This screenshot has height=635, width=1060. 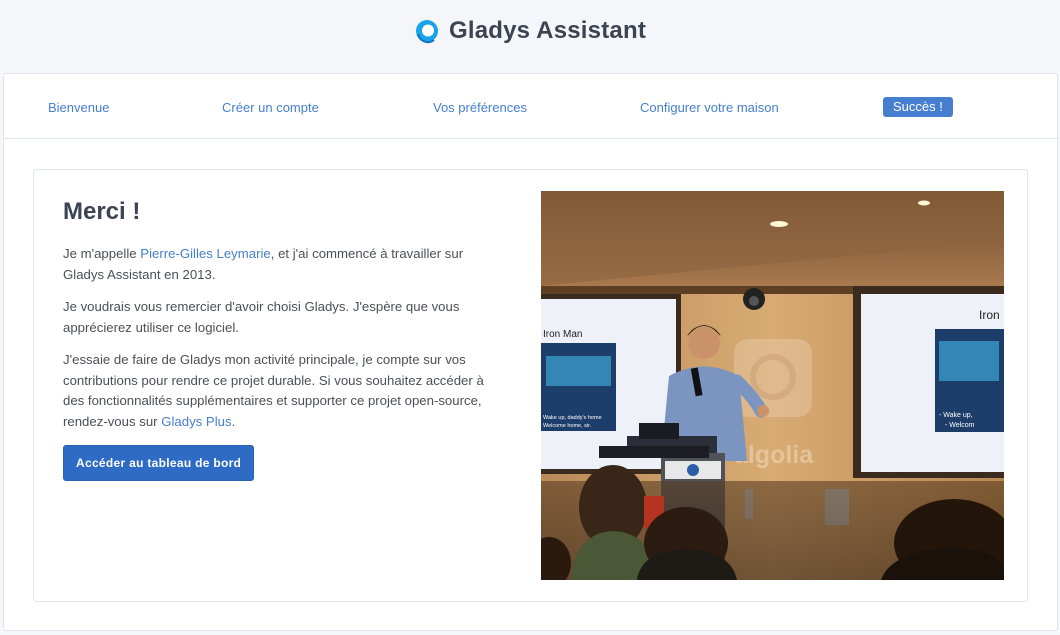 I want to click on step-preferences: Vos préférences, so click(x=480, y=108).